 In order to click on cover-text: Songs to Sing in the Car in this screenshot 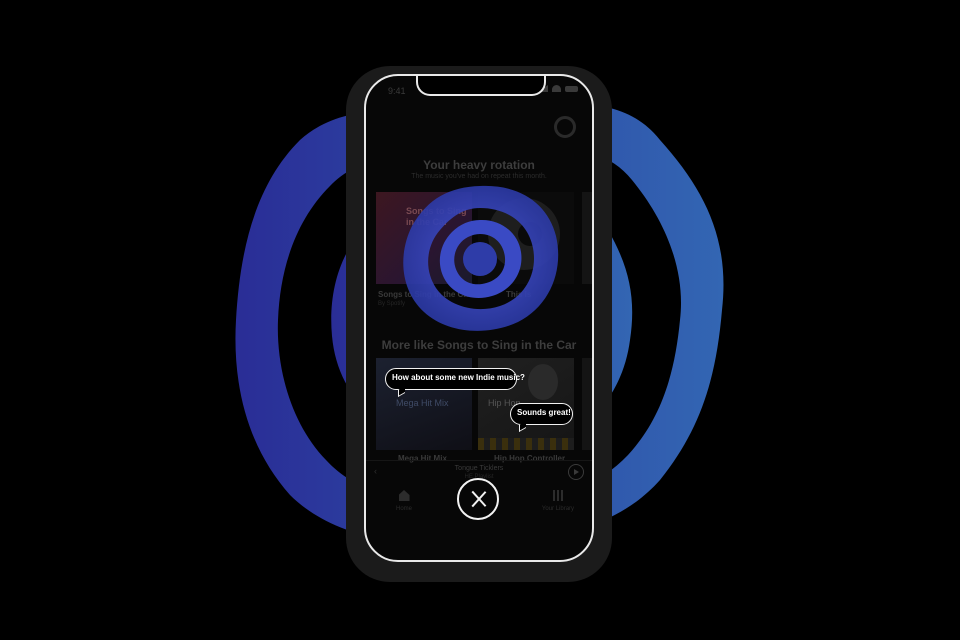, I will do `click(436, 216)`.